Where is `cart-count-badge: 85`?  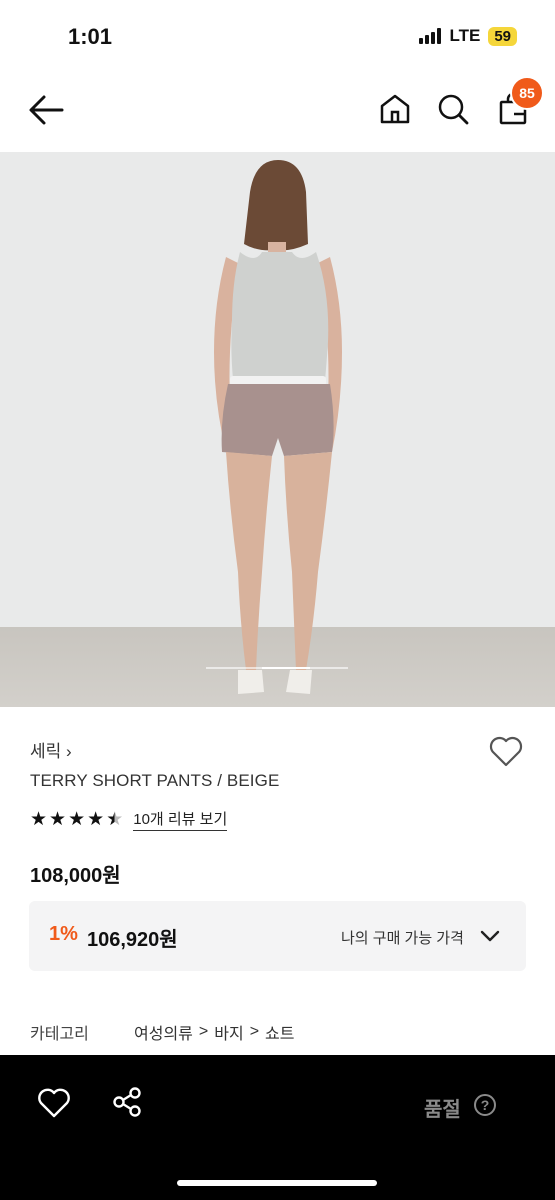 cart-count-badge: 85 is located at coordinates (527, 93).